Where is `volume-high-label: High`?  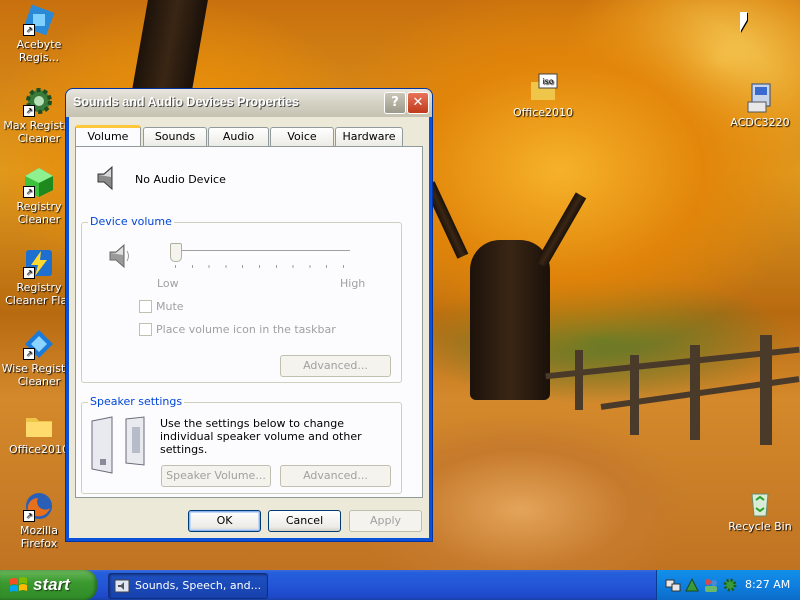
volume-high-label: High is located at coordinates (353, 283).